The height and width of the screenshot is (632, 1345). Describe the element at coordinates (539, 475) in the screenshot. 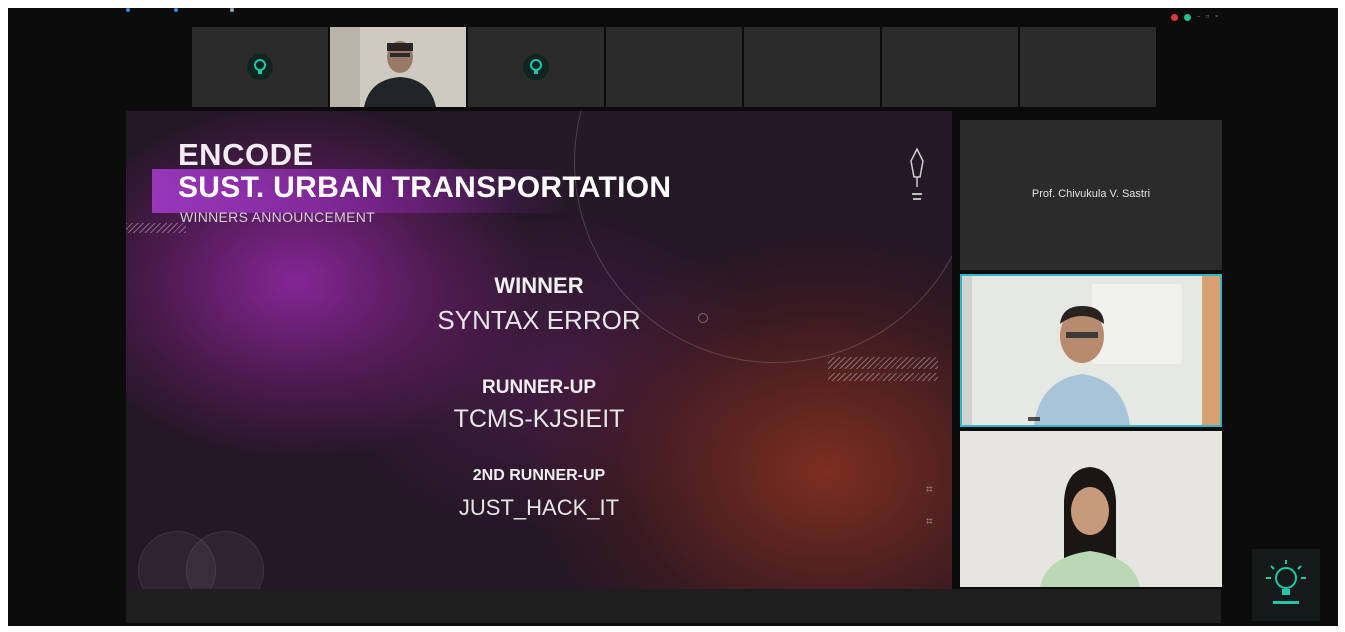

I see `result-heading: 2ND RUNNER-UP` at that location.